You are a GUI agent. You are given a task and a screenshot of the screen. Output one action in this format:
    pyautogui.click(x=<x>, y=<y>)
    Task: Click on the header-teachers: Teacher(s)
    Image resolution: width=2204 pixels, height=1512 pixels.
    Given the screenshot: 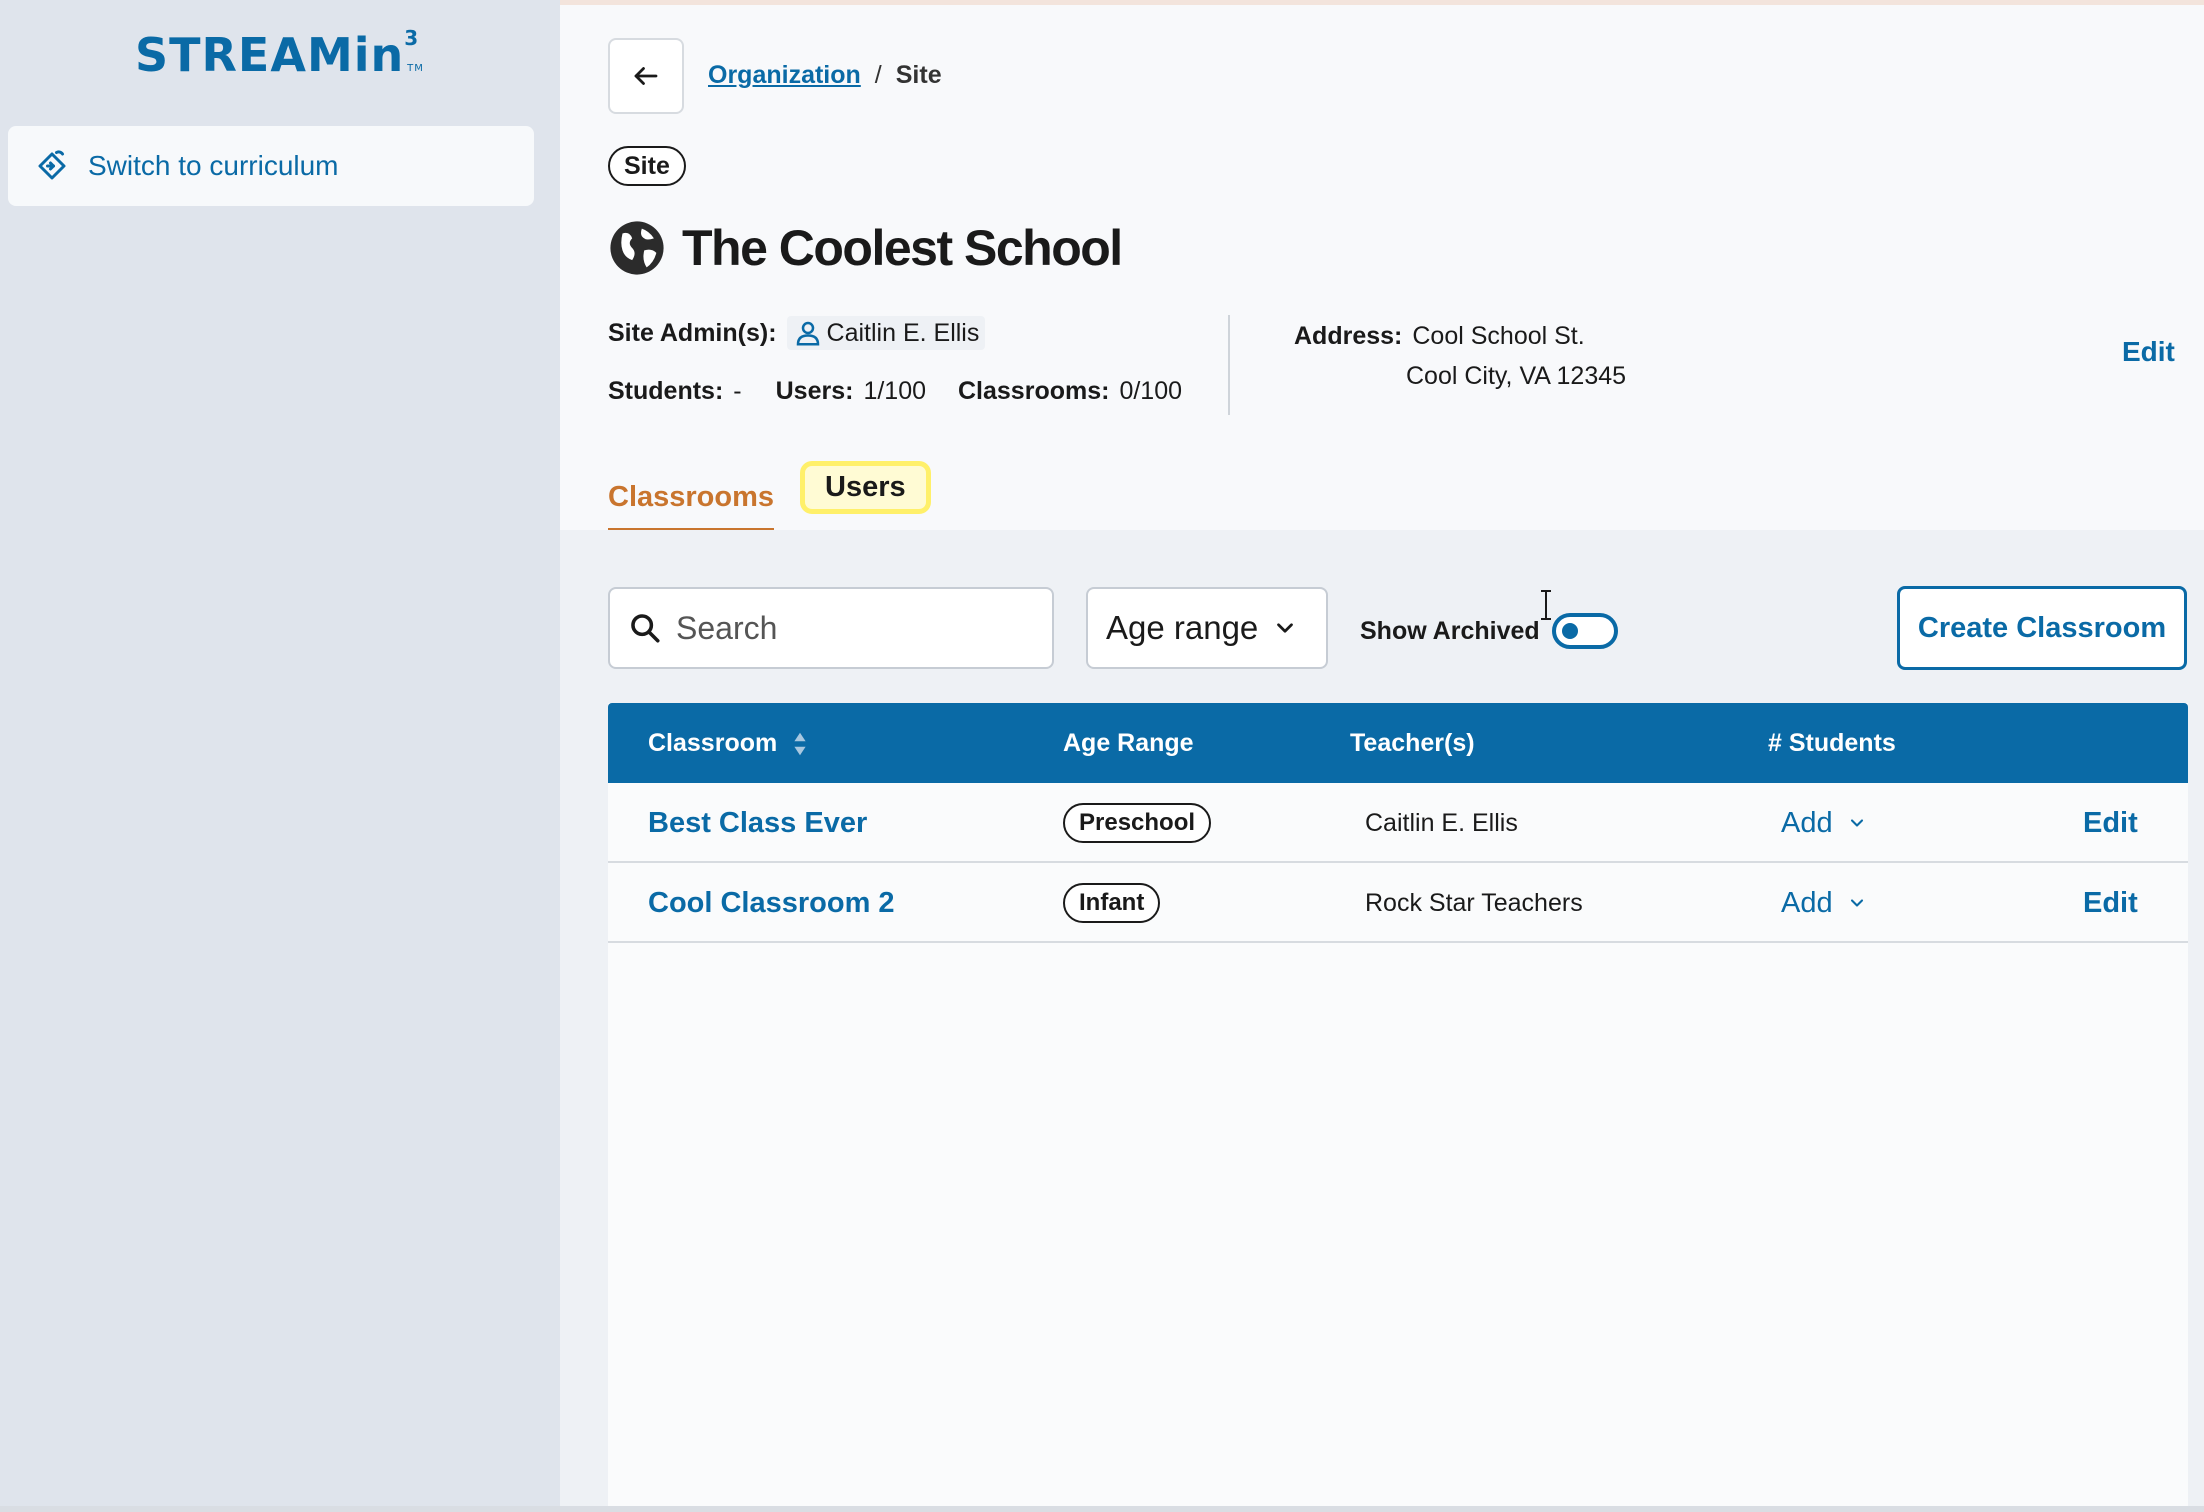 What is the action you would take?
    pyautogui.click(x=1412, y=743)
    